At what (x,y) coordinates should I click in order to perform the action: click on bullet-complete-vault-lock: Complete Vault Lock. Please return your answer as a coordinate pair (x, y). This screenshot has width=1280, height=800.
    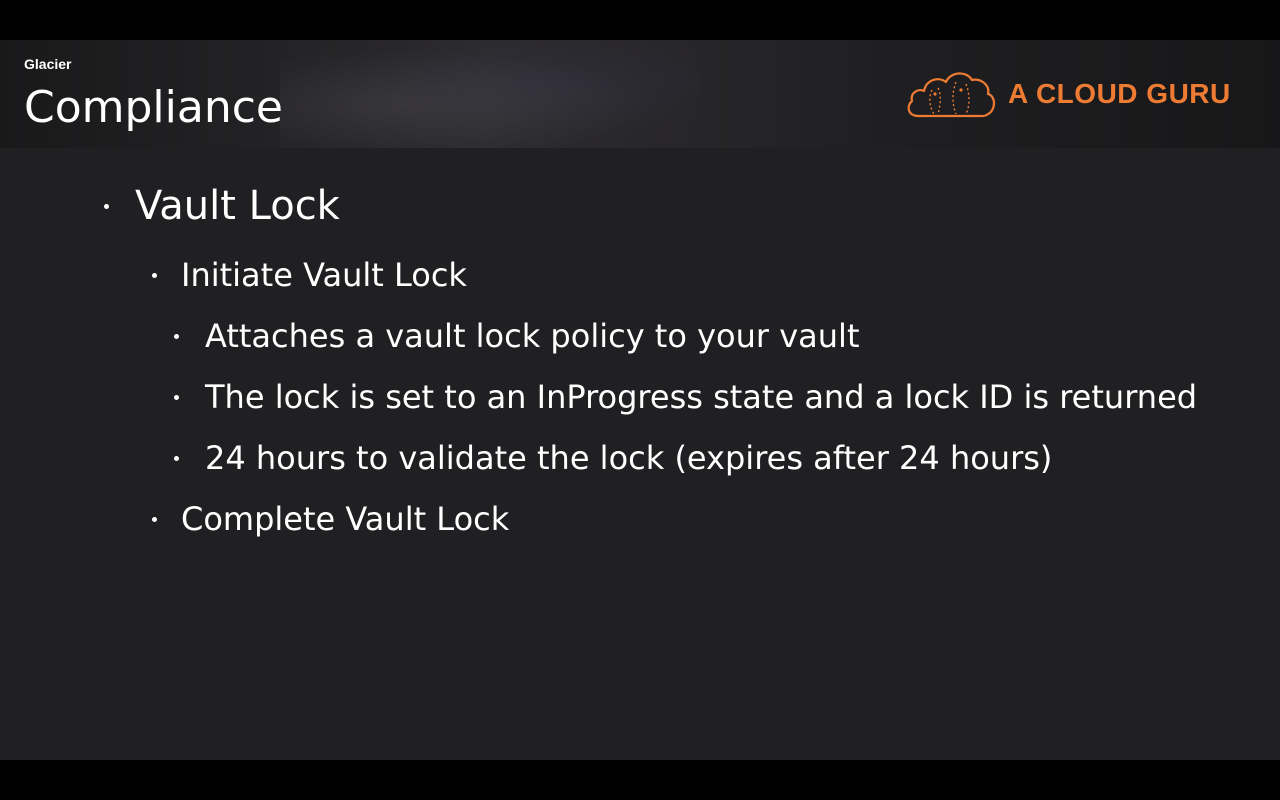
    Looking at the image, I should click on (330, 519).